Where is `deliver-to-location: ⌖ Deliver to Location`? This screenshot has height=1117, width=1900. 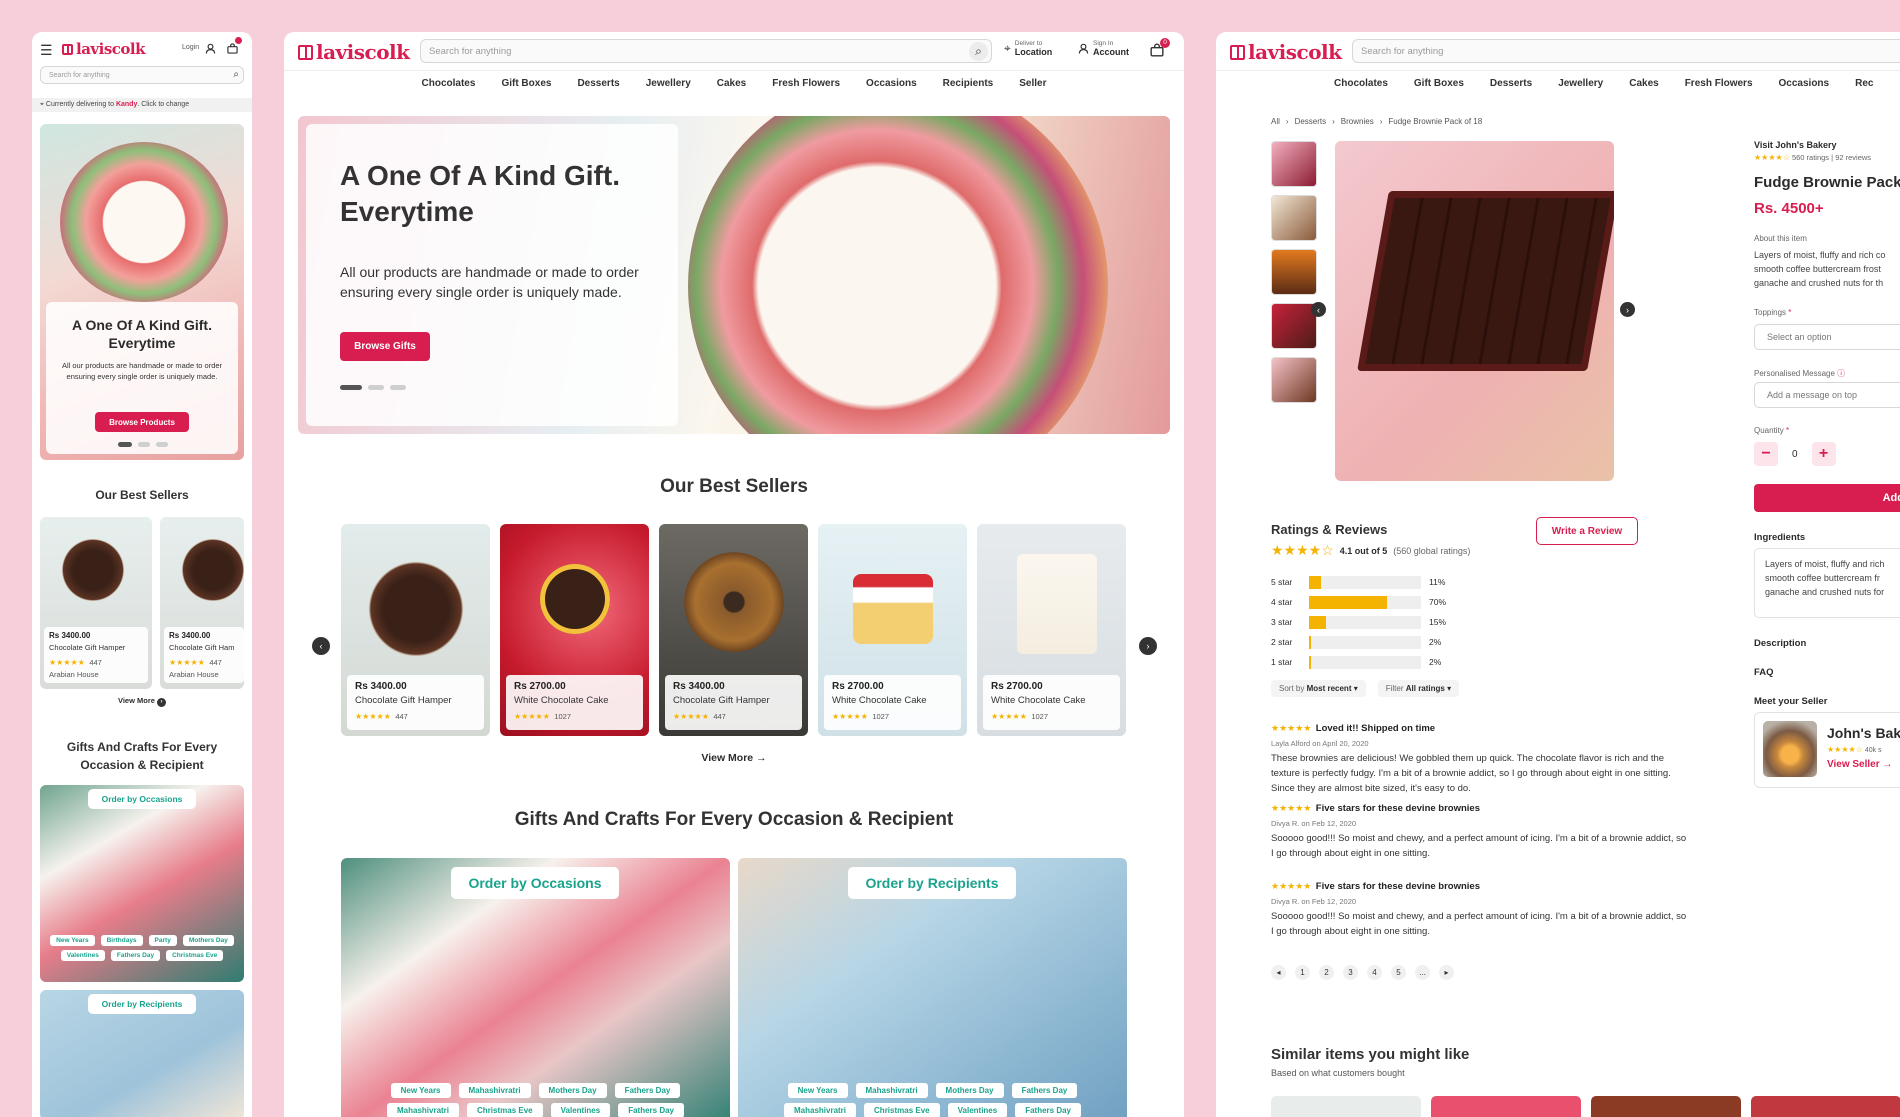
deliver-to-location: ⌖ Deliver to Location is located at coordinates (1028, 48).